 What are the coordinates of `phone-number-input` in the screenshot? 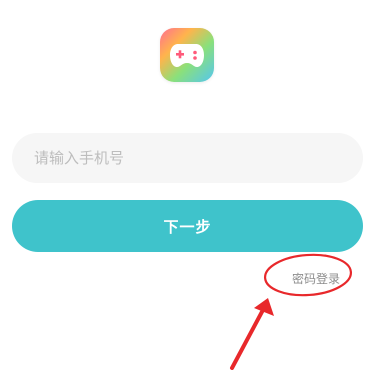 It's located at (187, 158).